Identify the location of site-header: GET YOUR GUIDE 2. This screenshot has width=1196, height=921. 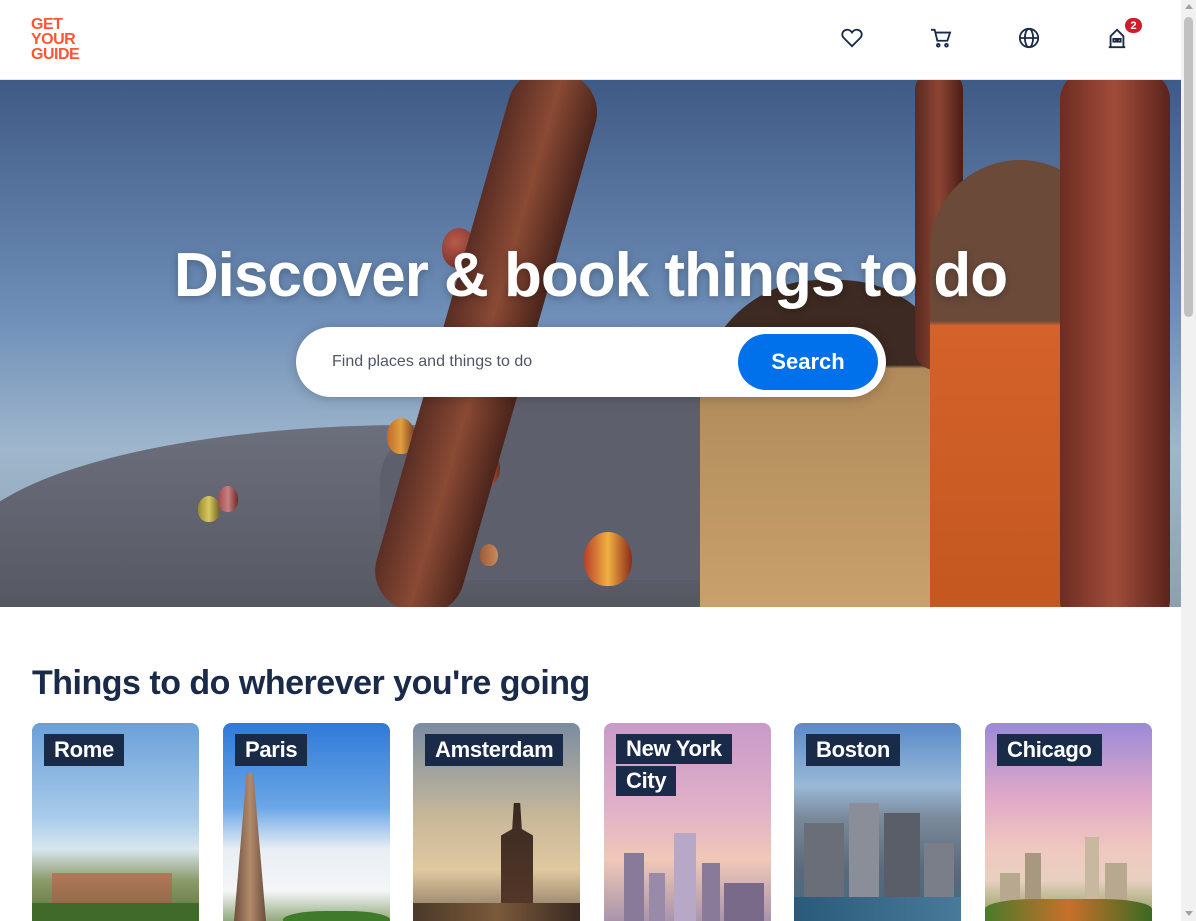
(590, 40).